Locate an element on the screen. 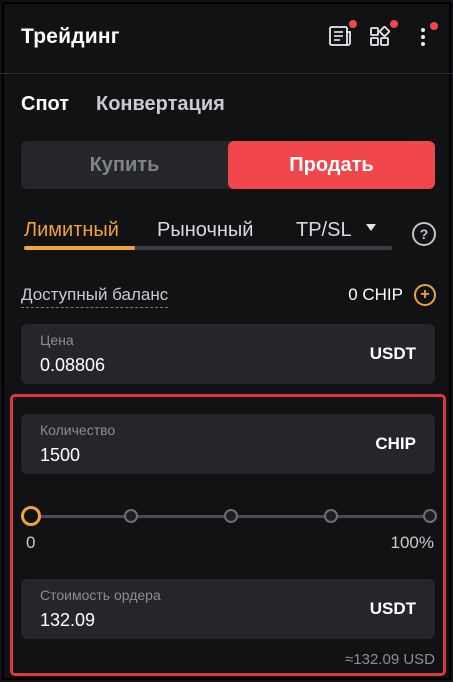 Image resolution: width=453 pixels, height=682 pixels. order-value-label: Стоимость ордера is located at coordinates (100, 595).